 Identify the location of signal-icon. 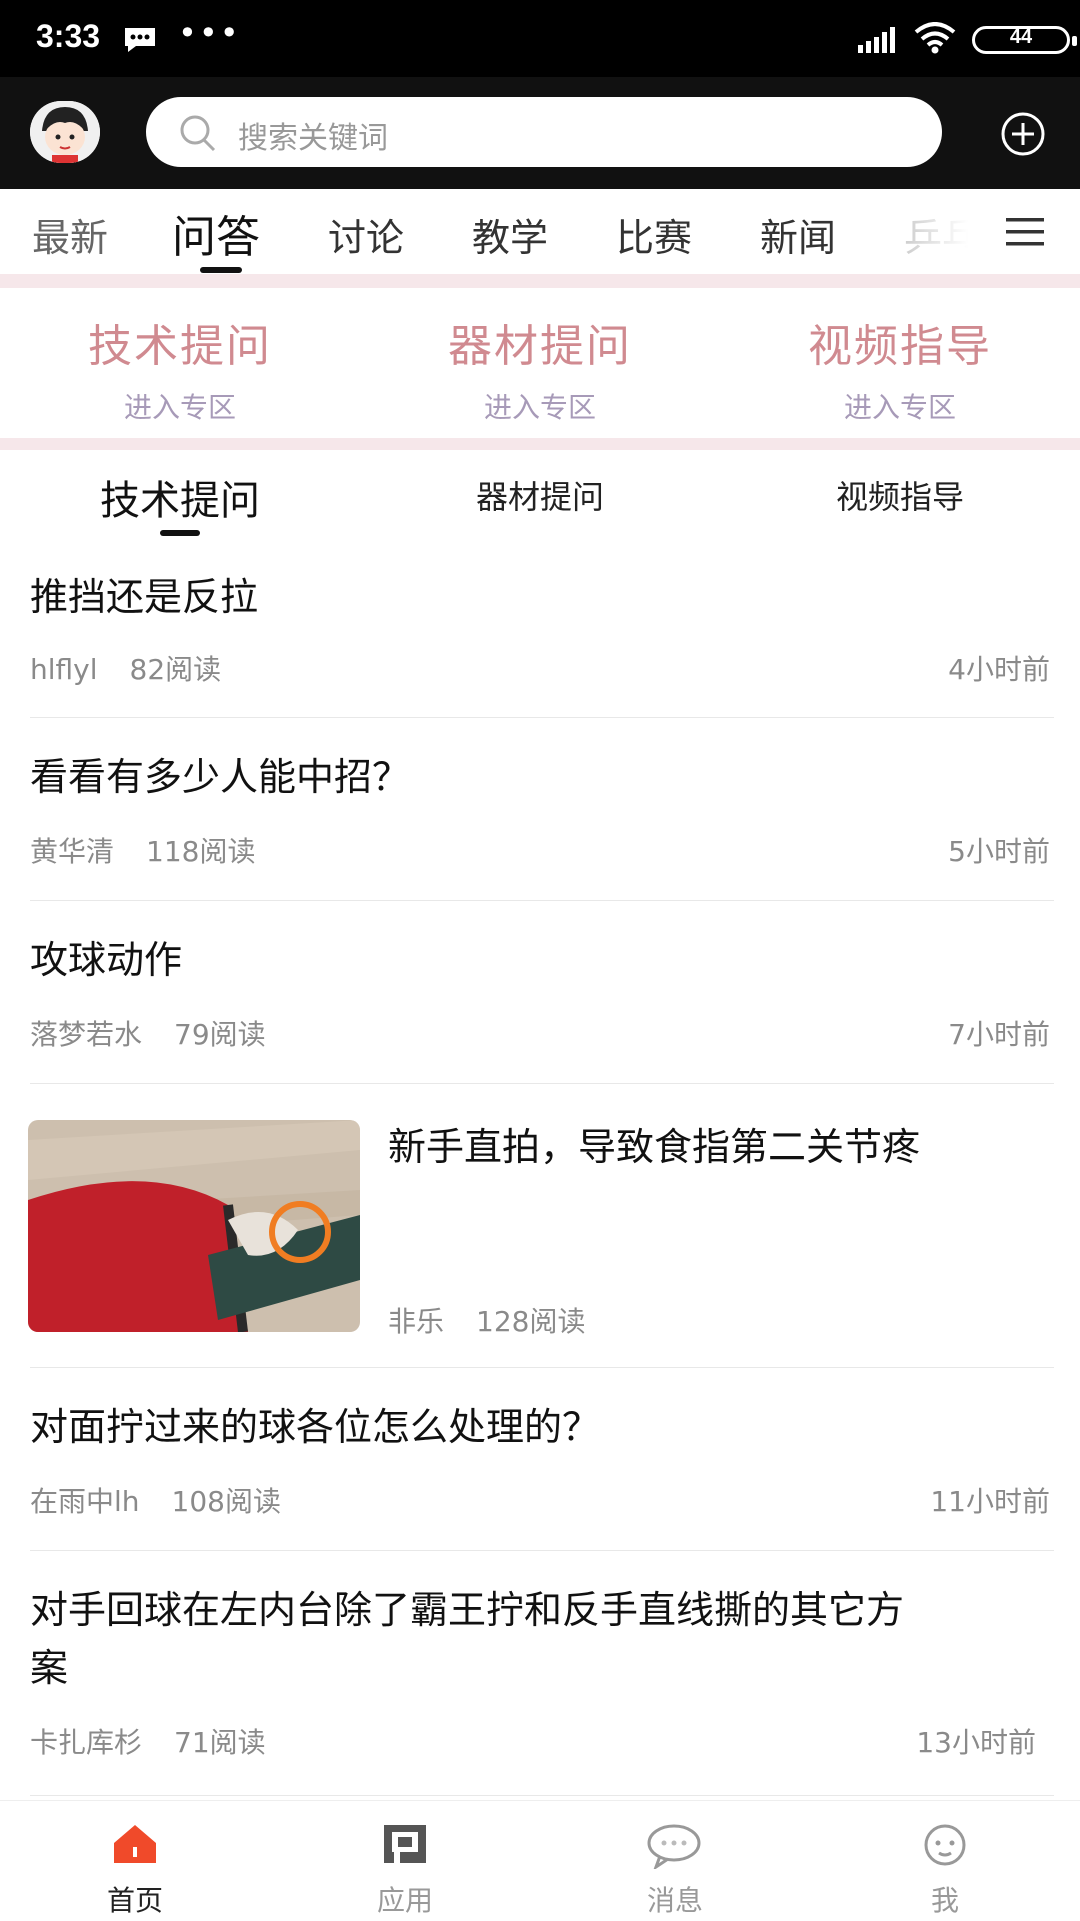
(876, 40).